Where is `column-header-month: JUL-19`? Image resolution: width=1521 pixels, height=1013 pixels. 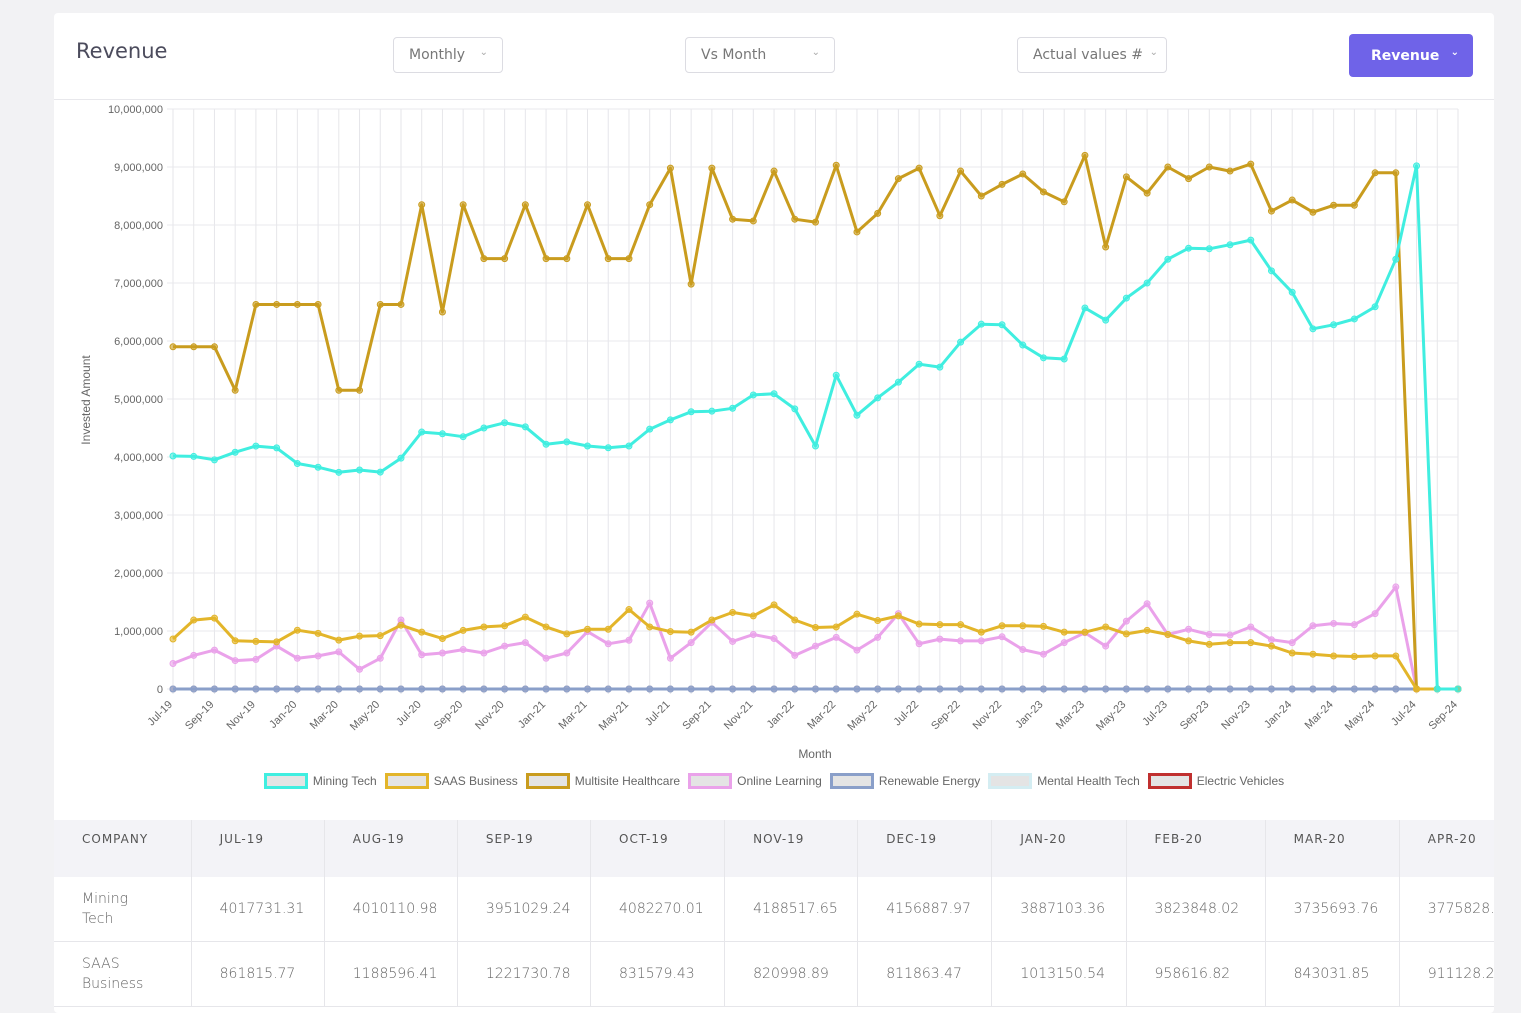 column-header-month: JUL-19 is located at coordinates (258, 848).